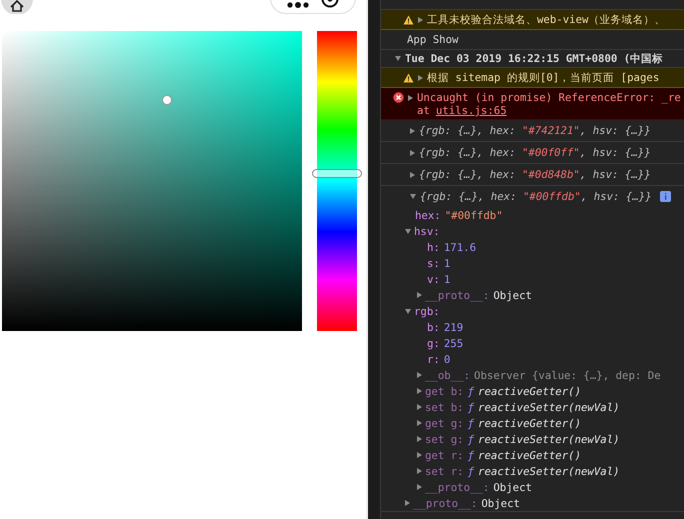 The width and height of the screenshot is (684, 519). I want to click on property-value: "#00ffdb", so click(473, 215).